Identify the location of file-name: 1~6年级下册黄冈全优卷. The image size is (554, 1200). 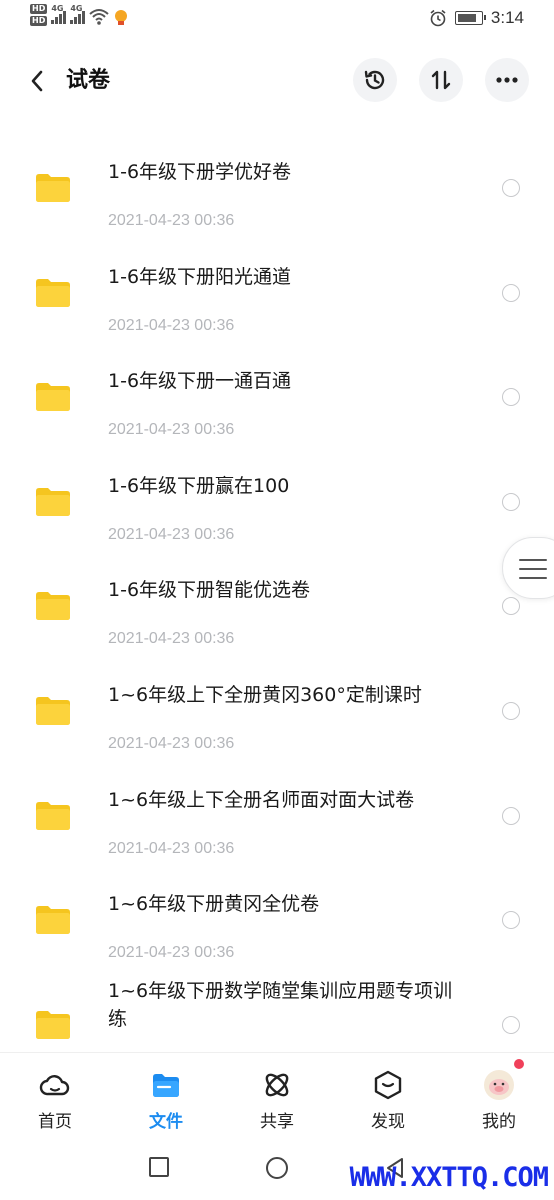
(214, 904).